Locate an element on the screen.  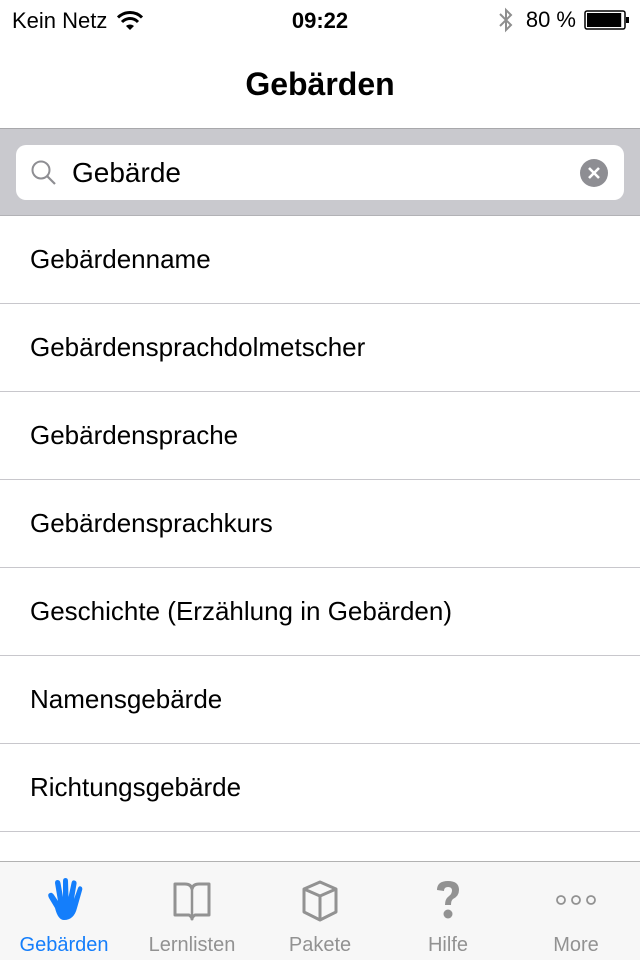
clear-search-button is located at coordinates (594, 173).